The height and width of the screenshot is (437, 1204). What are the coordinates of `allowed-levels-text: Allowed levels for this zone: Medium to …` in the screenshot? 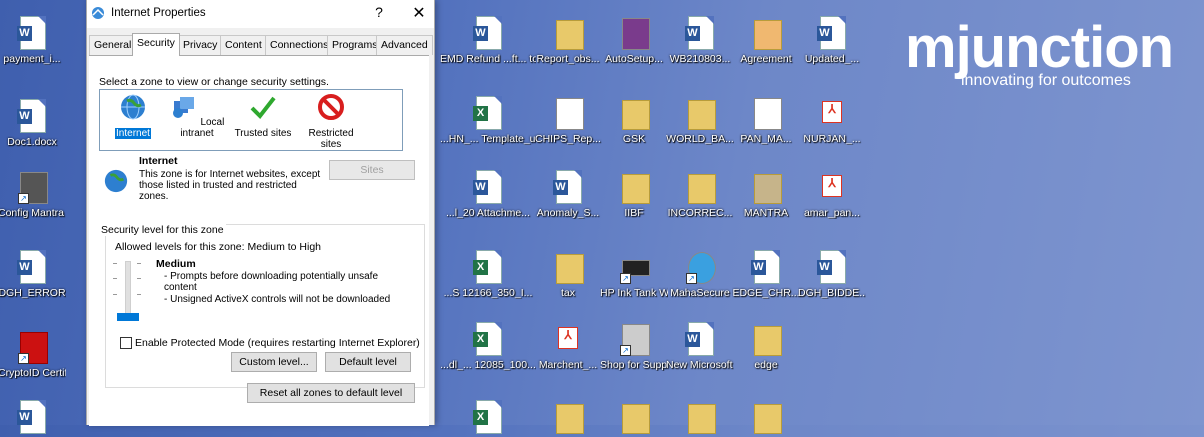 It's located at (218, 247).